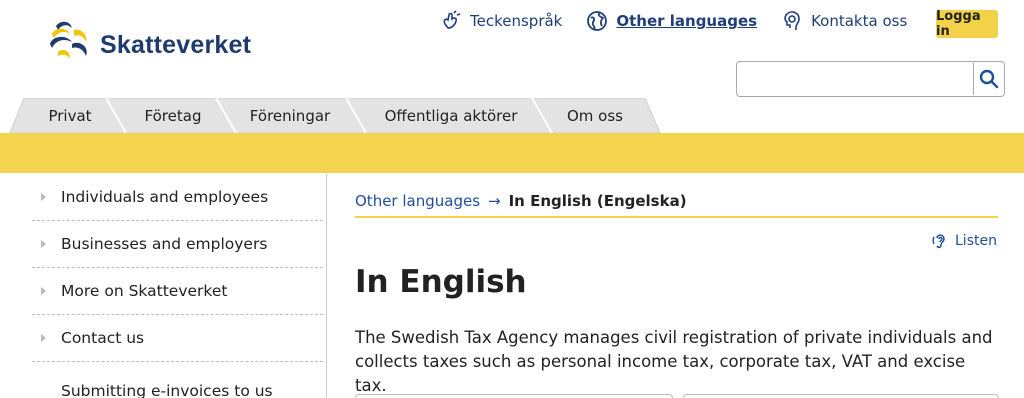 Image resolution: width=1024 pixels, height=398 pixels. I want to click on skatteverket-logo: Skatteverket, so click(148, 40).